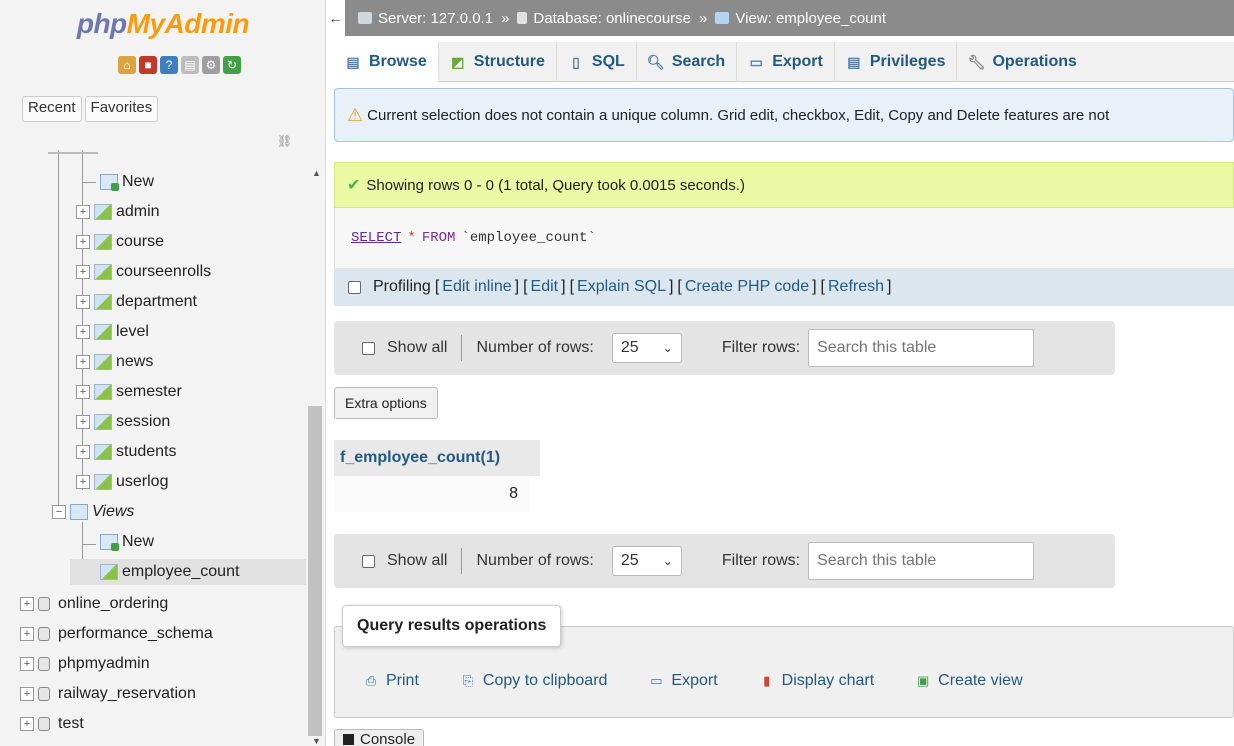 The width and height of the screenshot is (1234, 746). What do you see at coordinates (121, 109) in the screenshot?
I see `favorites-tab: Favorites` at bounding box center [121, 109].